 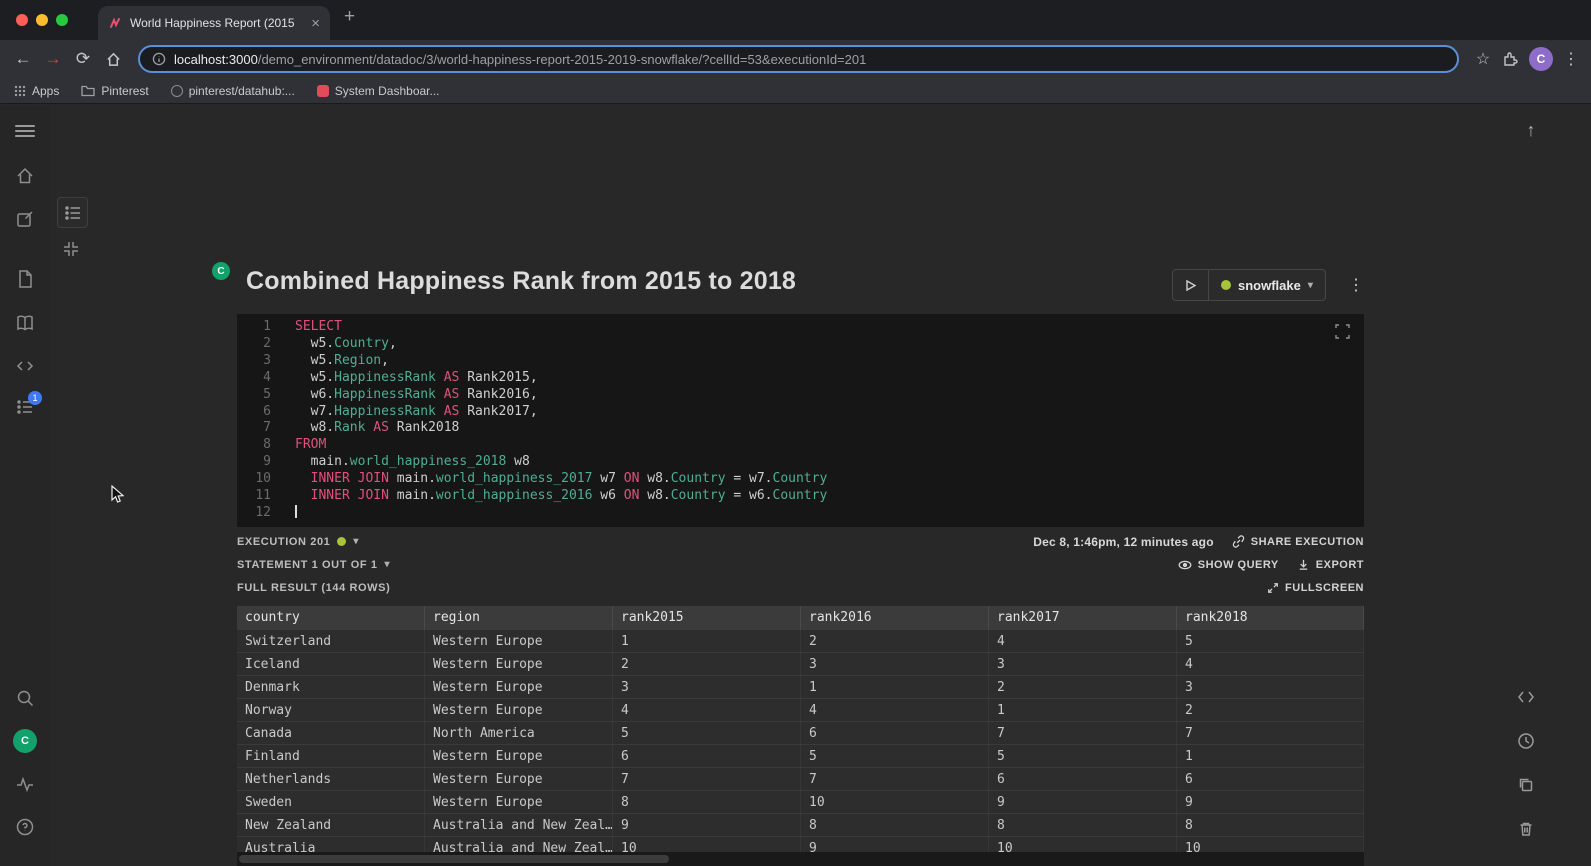 What do you see at coordinates (214, 23) in the screenshot?
I see `browser-tab: World Happiness Report (2015 ×` at bounding box center [214, 23].